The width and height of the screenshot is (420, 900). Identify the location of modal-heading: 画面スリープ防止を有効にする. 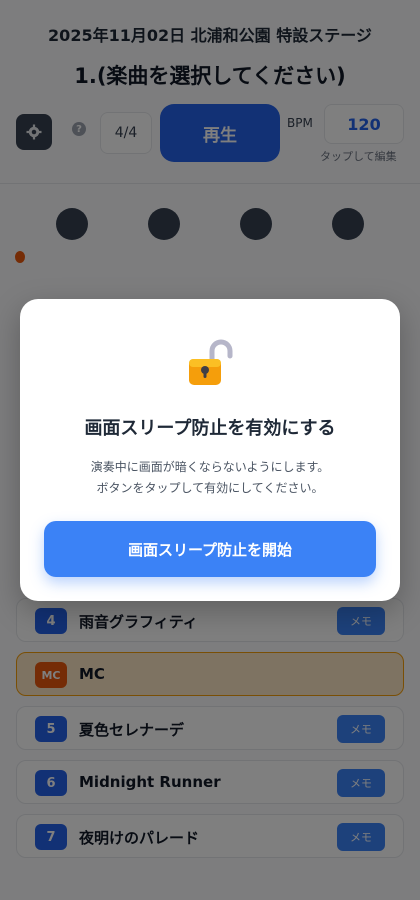
(210, 428).